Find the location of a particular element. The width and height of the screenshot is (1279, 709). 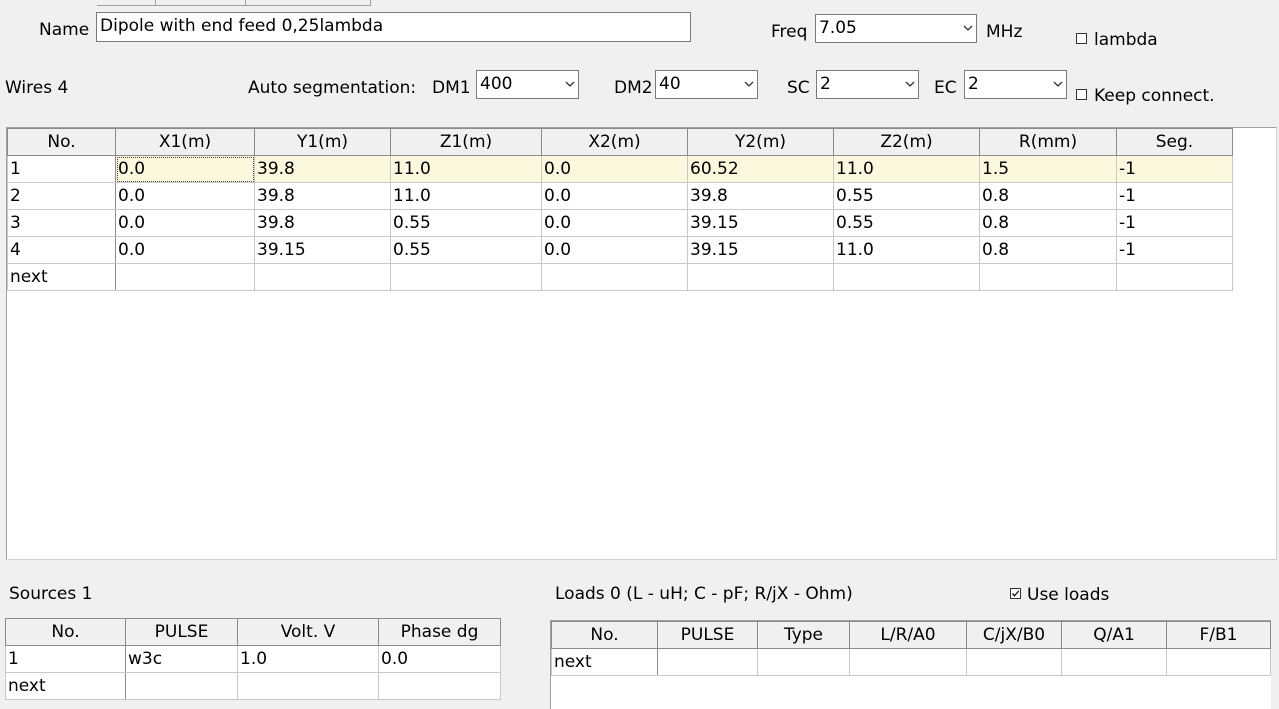

table-row: 1 0.0 39.8 11.0 0.0 60.52 11.0 1.5 -1 is located at coordinates (620, 169).